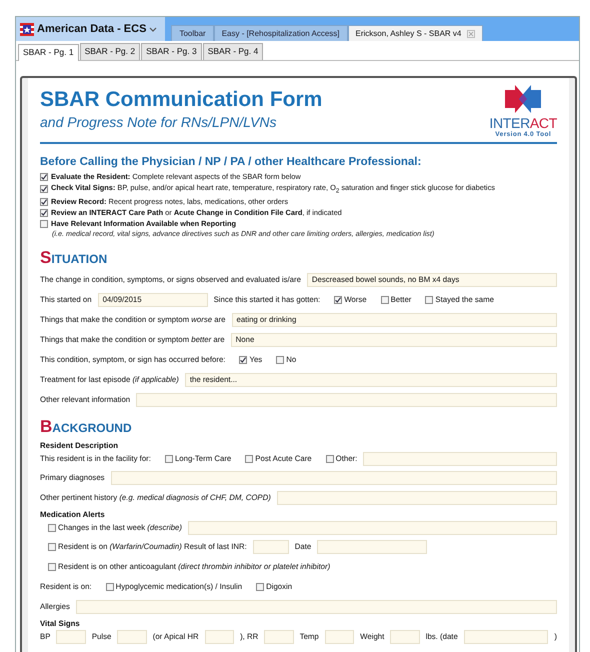 This screenshot has width=590, height=652. I want to click on page-tab: SBAR - Pg. 3, so click(171, 51).